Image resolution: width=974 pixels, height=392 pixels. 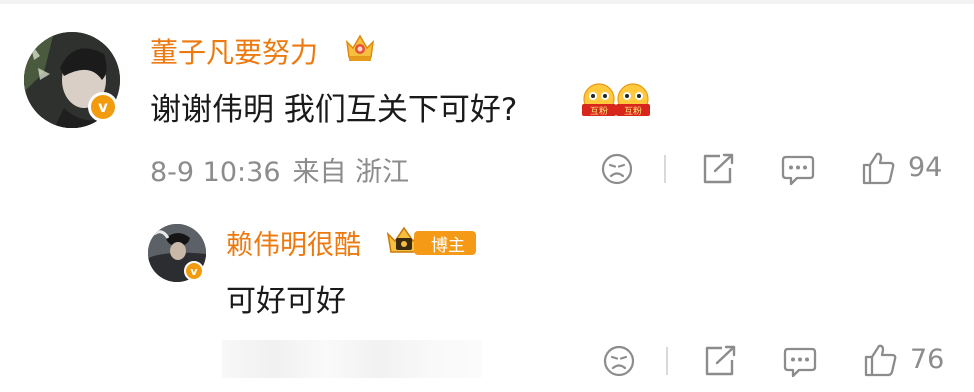 What do you see at coordinates (487, 2) in the screenshot?
I see `top-divider` at bounding box center [487, 2].